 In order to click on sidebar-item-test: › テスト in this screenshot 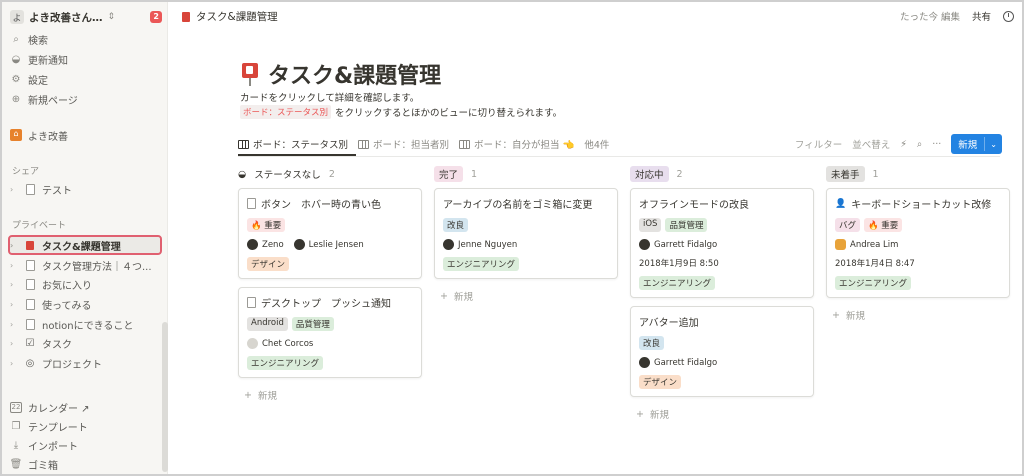, I will do `click(86, 189)`.